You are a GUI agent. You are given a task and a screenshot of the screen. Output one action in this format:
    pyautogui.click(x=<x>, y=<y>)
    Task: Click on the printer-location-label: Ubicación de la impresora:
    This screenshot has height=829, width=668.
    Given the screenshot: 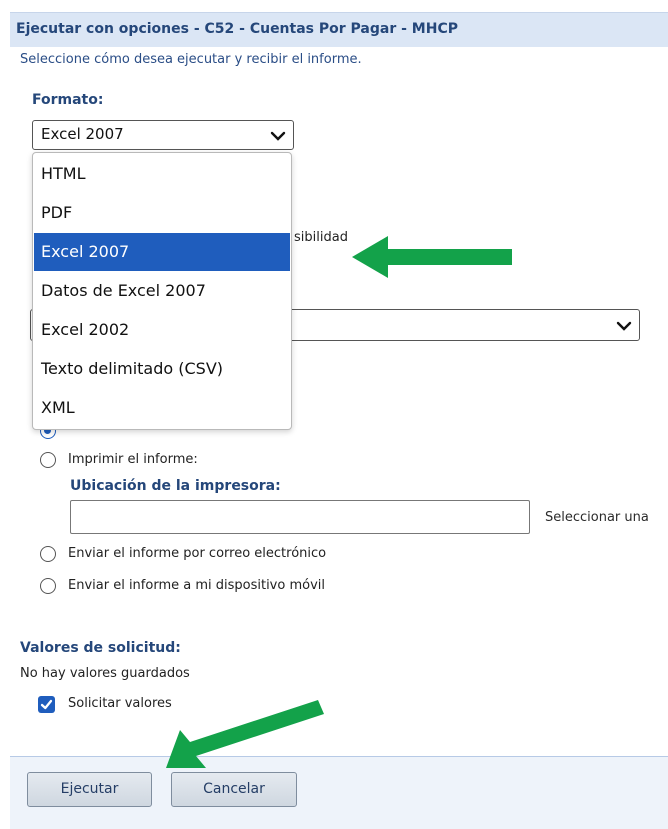 What is the action you would take?
    pyautogui.click(x=175, y=486)
    